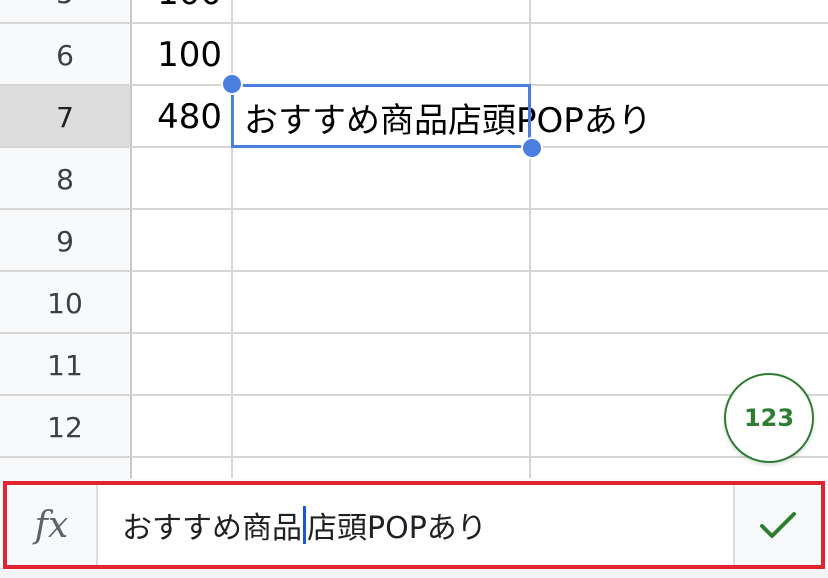 Image resolution: width=828 pixels, height=578 pixels. Describe the element at coordinates (414, 574) in the screenshot. I see `bottom-divider` at that location.